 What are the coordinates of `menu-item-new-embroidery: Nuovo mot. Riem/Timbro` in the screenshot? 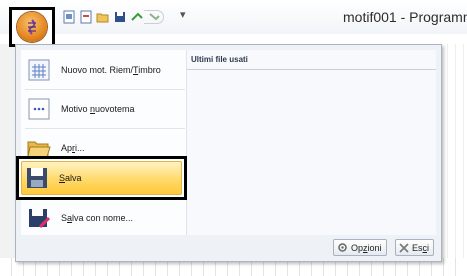 It's located at (104, 70).